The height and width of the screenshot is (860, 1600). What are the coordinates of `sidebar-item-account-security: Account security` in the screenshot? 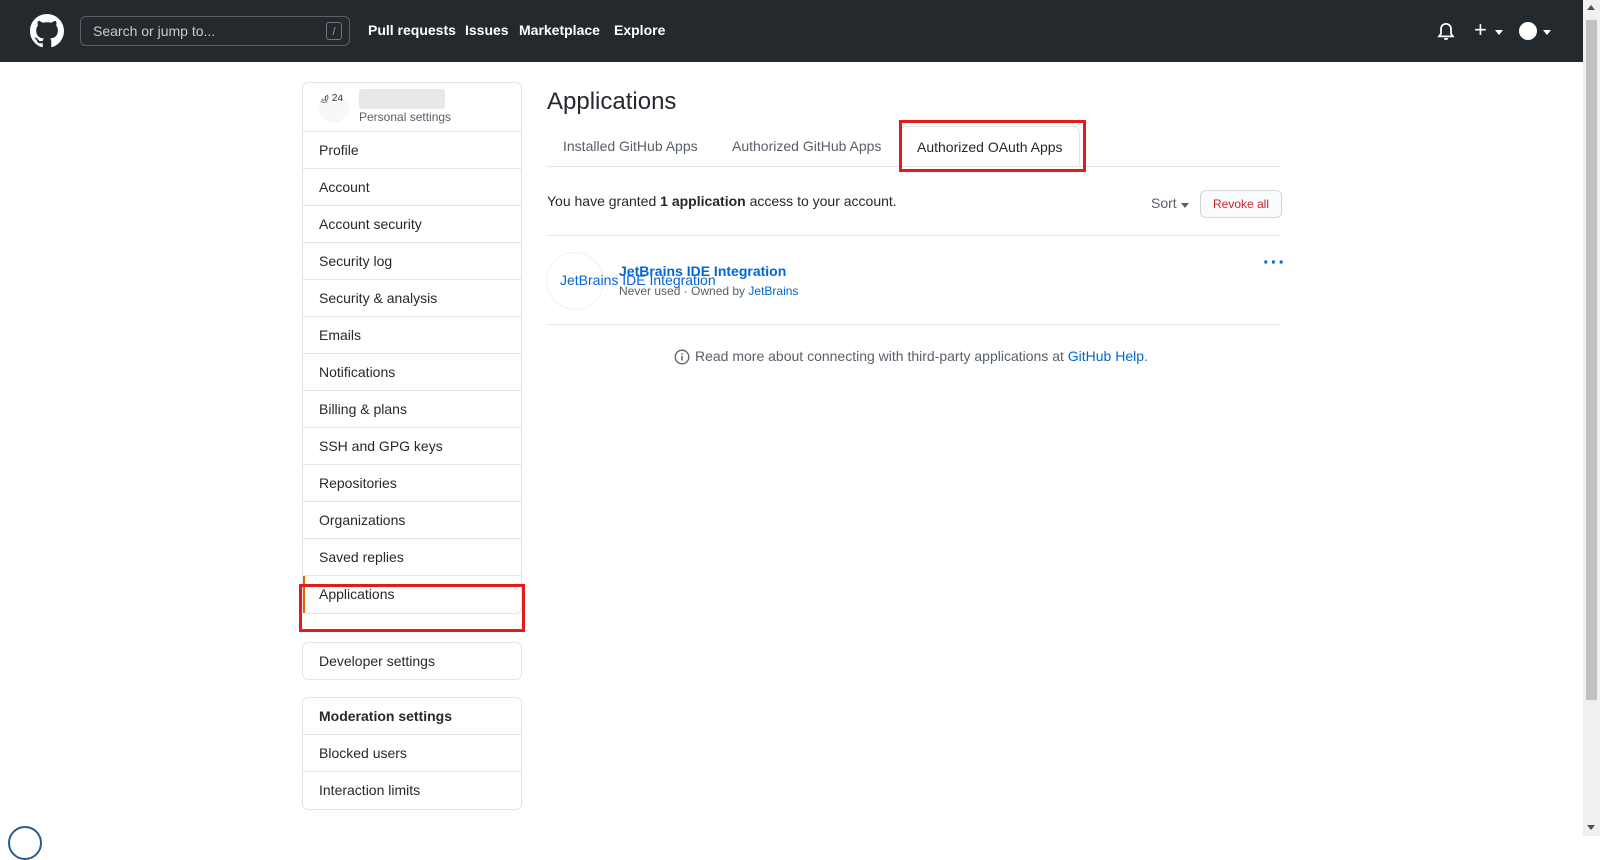 It's located at (412, 224).